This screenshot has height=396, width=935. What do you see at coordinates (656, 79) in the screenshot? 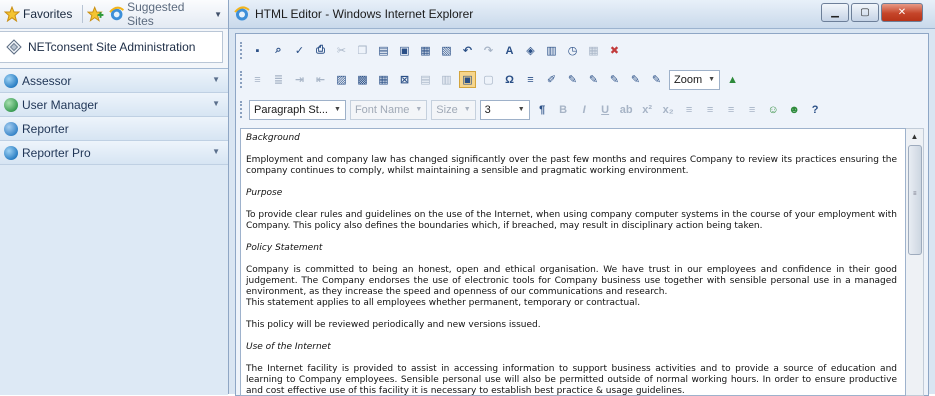
I see `remove-link-icon: ✎` at bounding box center [656, 79].